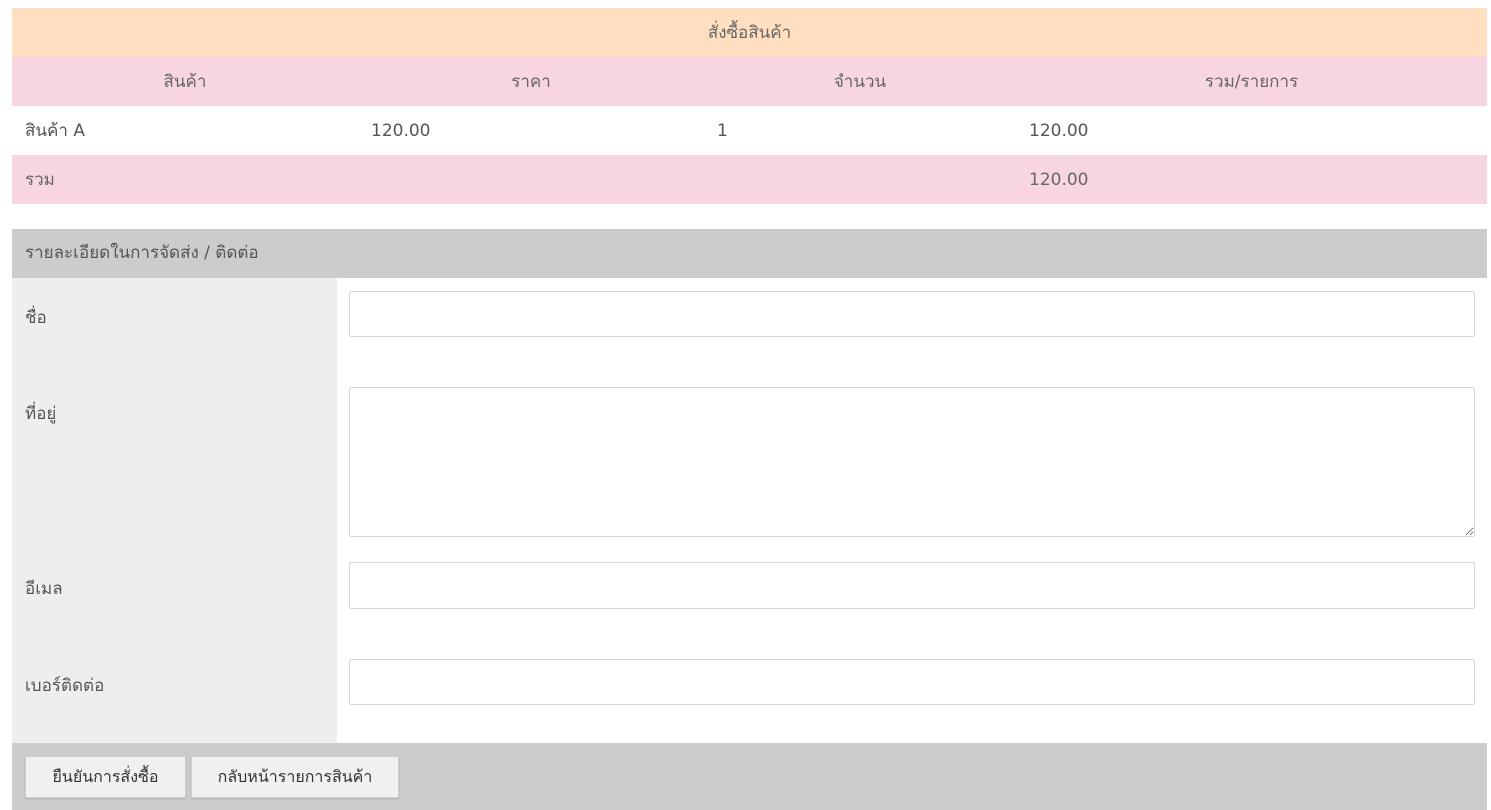 The height and width of the screenshot is (810, 1491). Describe the element at coordinates (531, 81) in the screenshot. I see `column-header-price: ราคา` at that location.